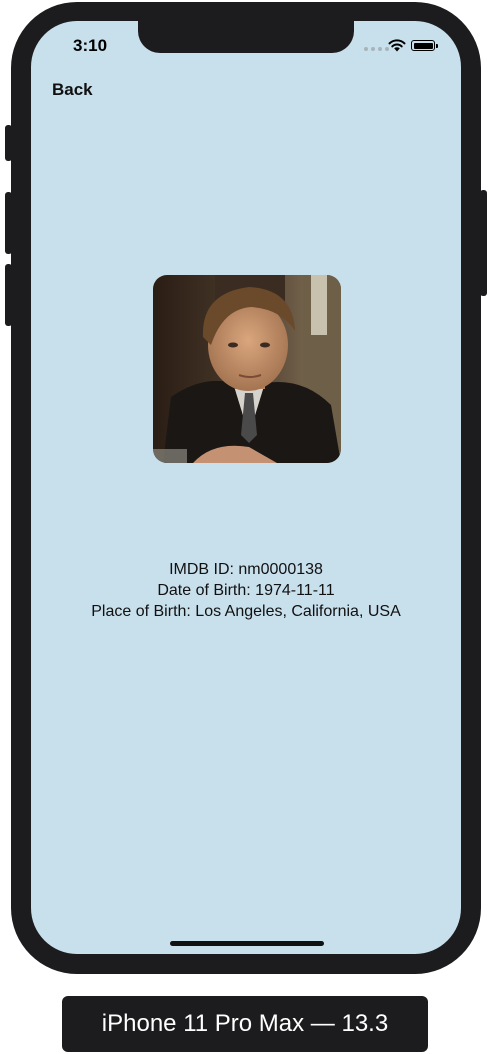  Describe the element at coordinates (397, 45) in the screenshot. I see `wifi-icon` at that location.